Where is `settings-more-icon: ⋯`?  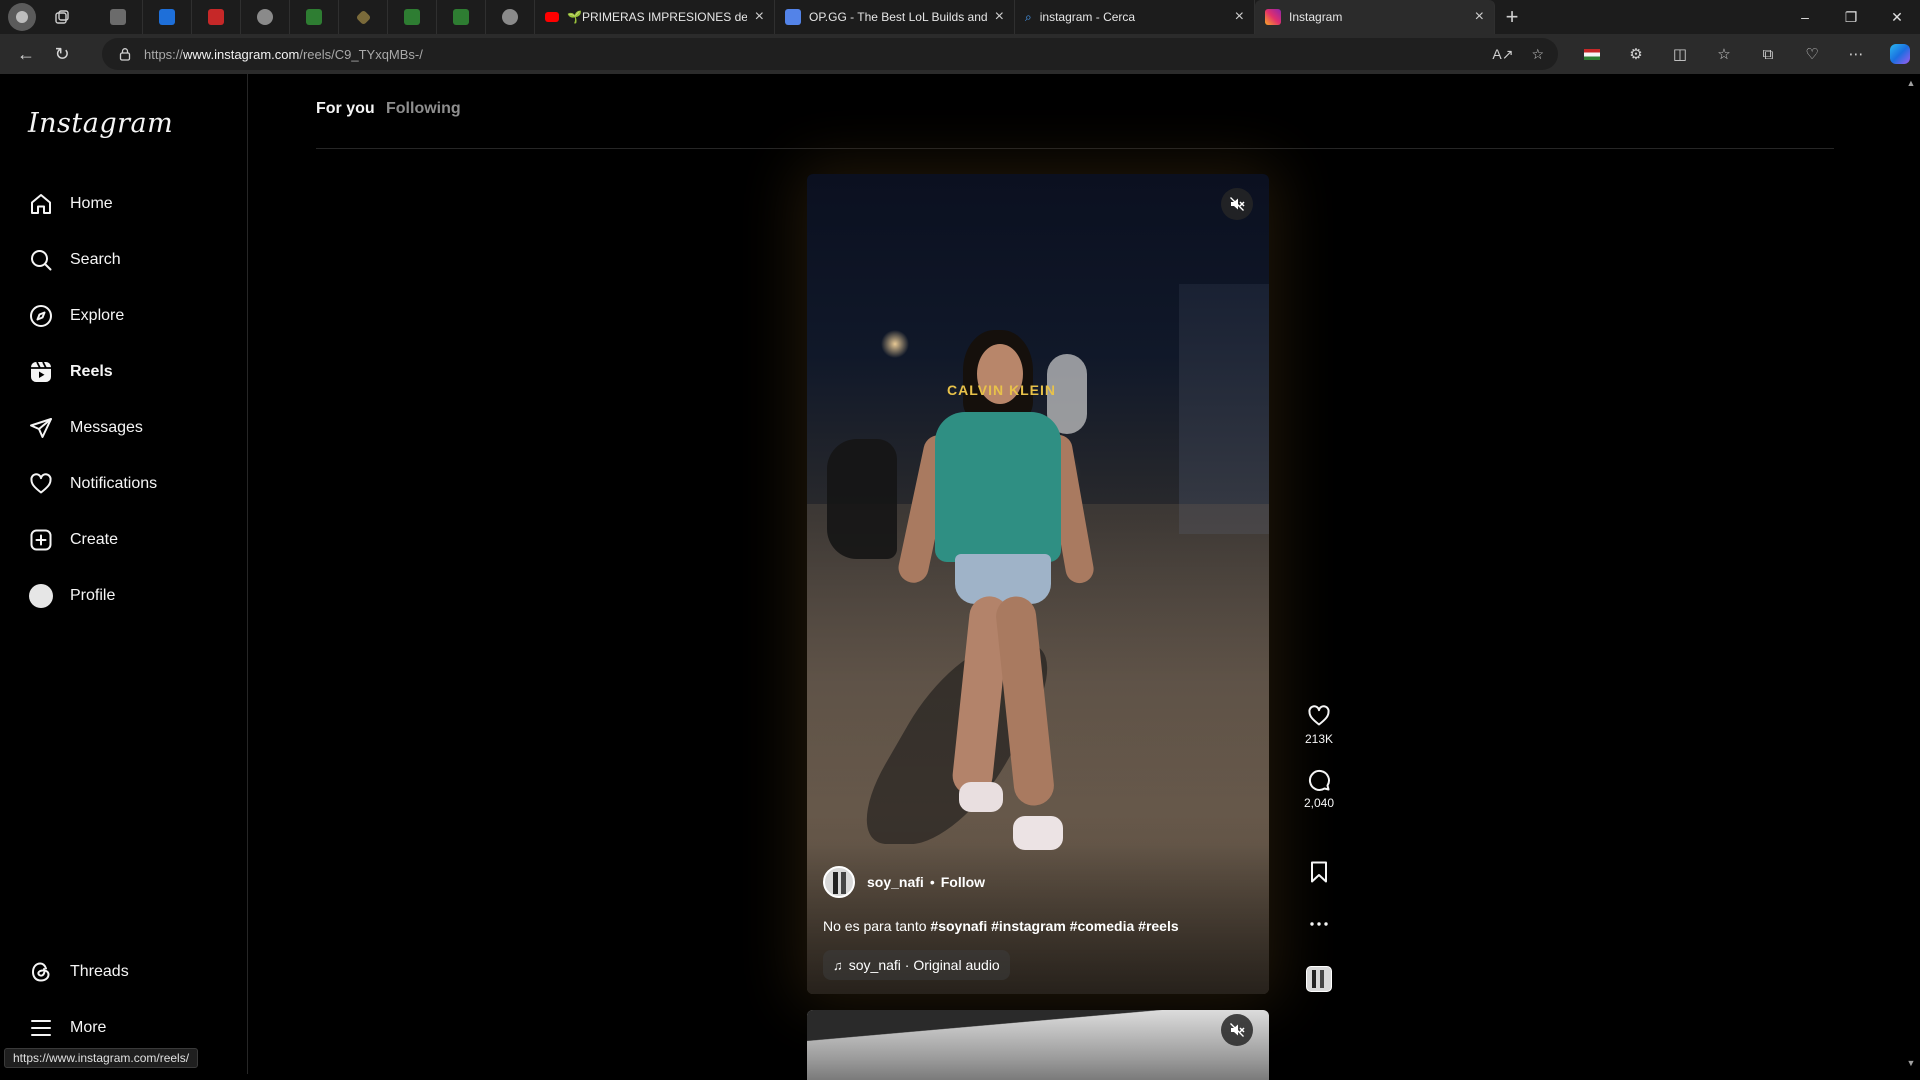 settings-more-icon: ⋯ is located at coordinates (1856, 54).